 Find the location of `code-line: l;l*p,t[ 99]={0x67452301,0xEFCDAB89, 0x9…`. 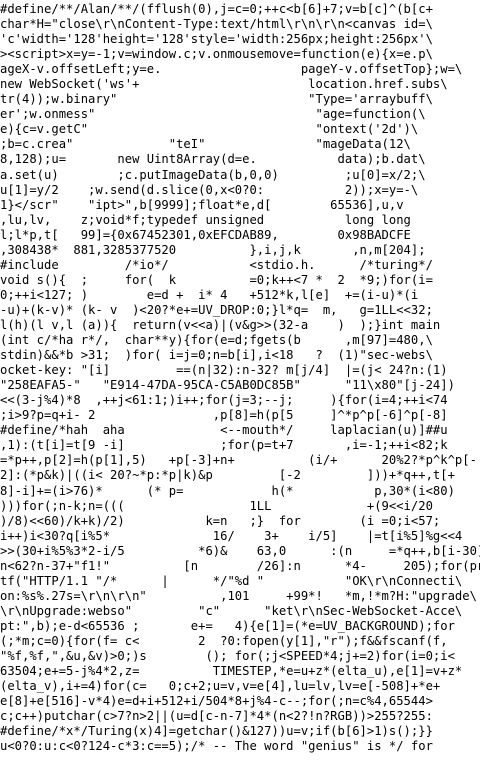

code-line: l;l*p,t[ 99]={0x67452301,0xEFCDAB89, 0x9… is located at coordinates (205, 234).